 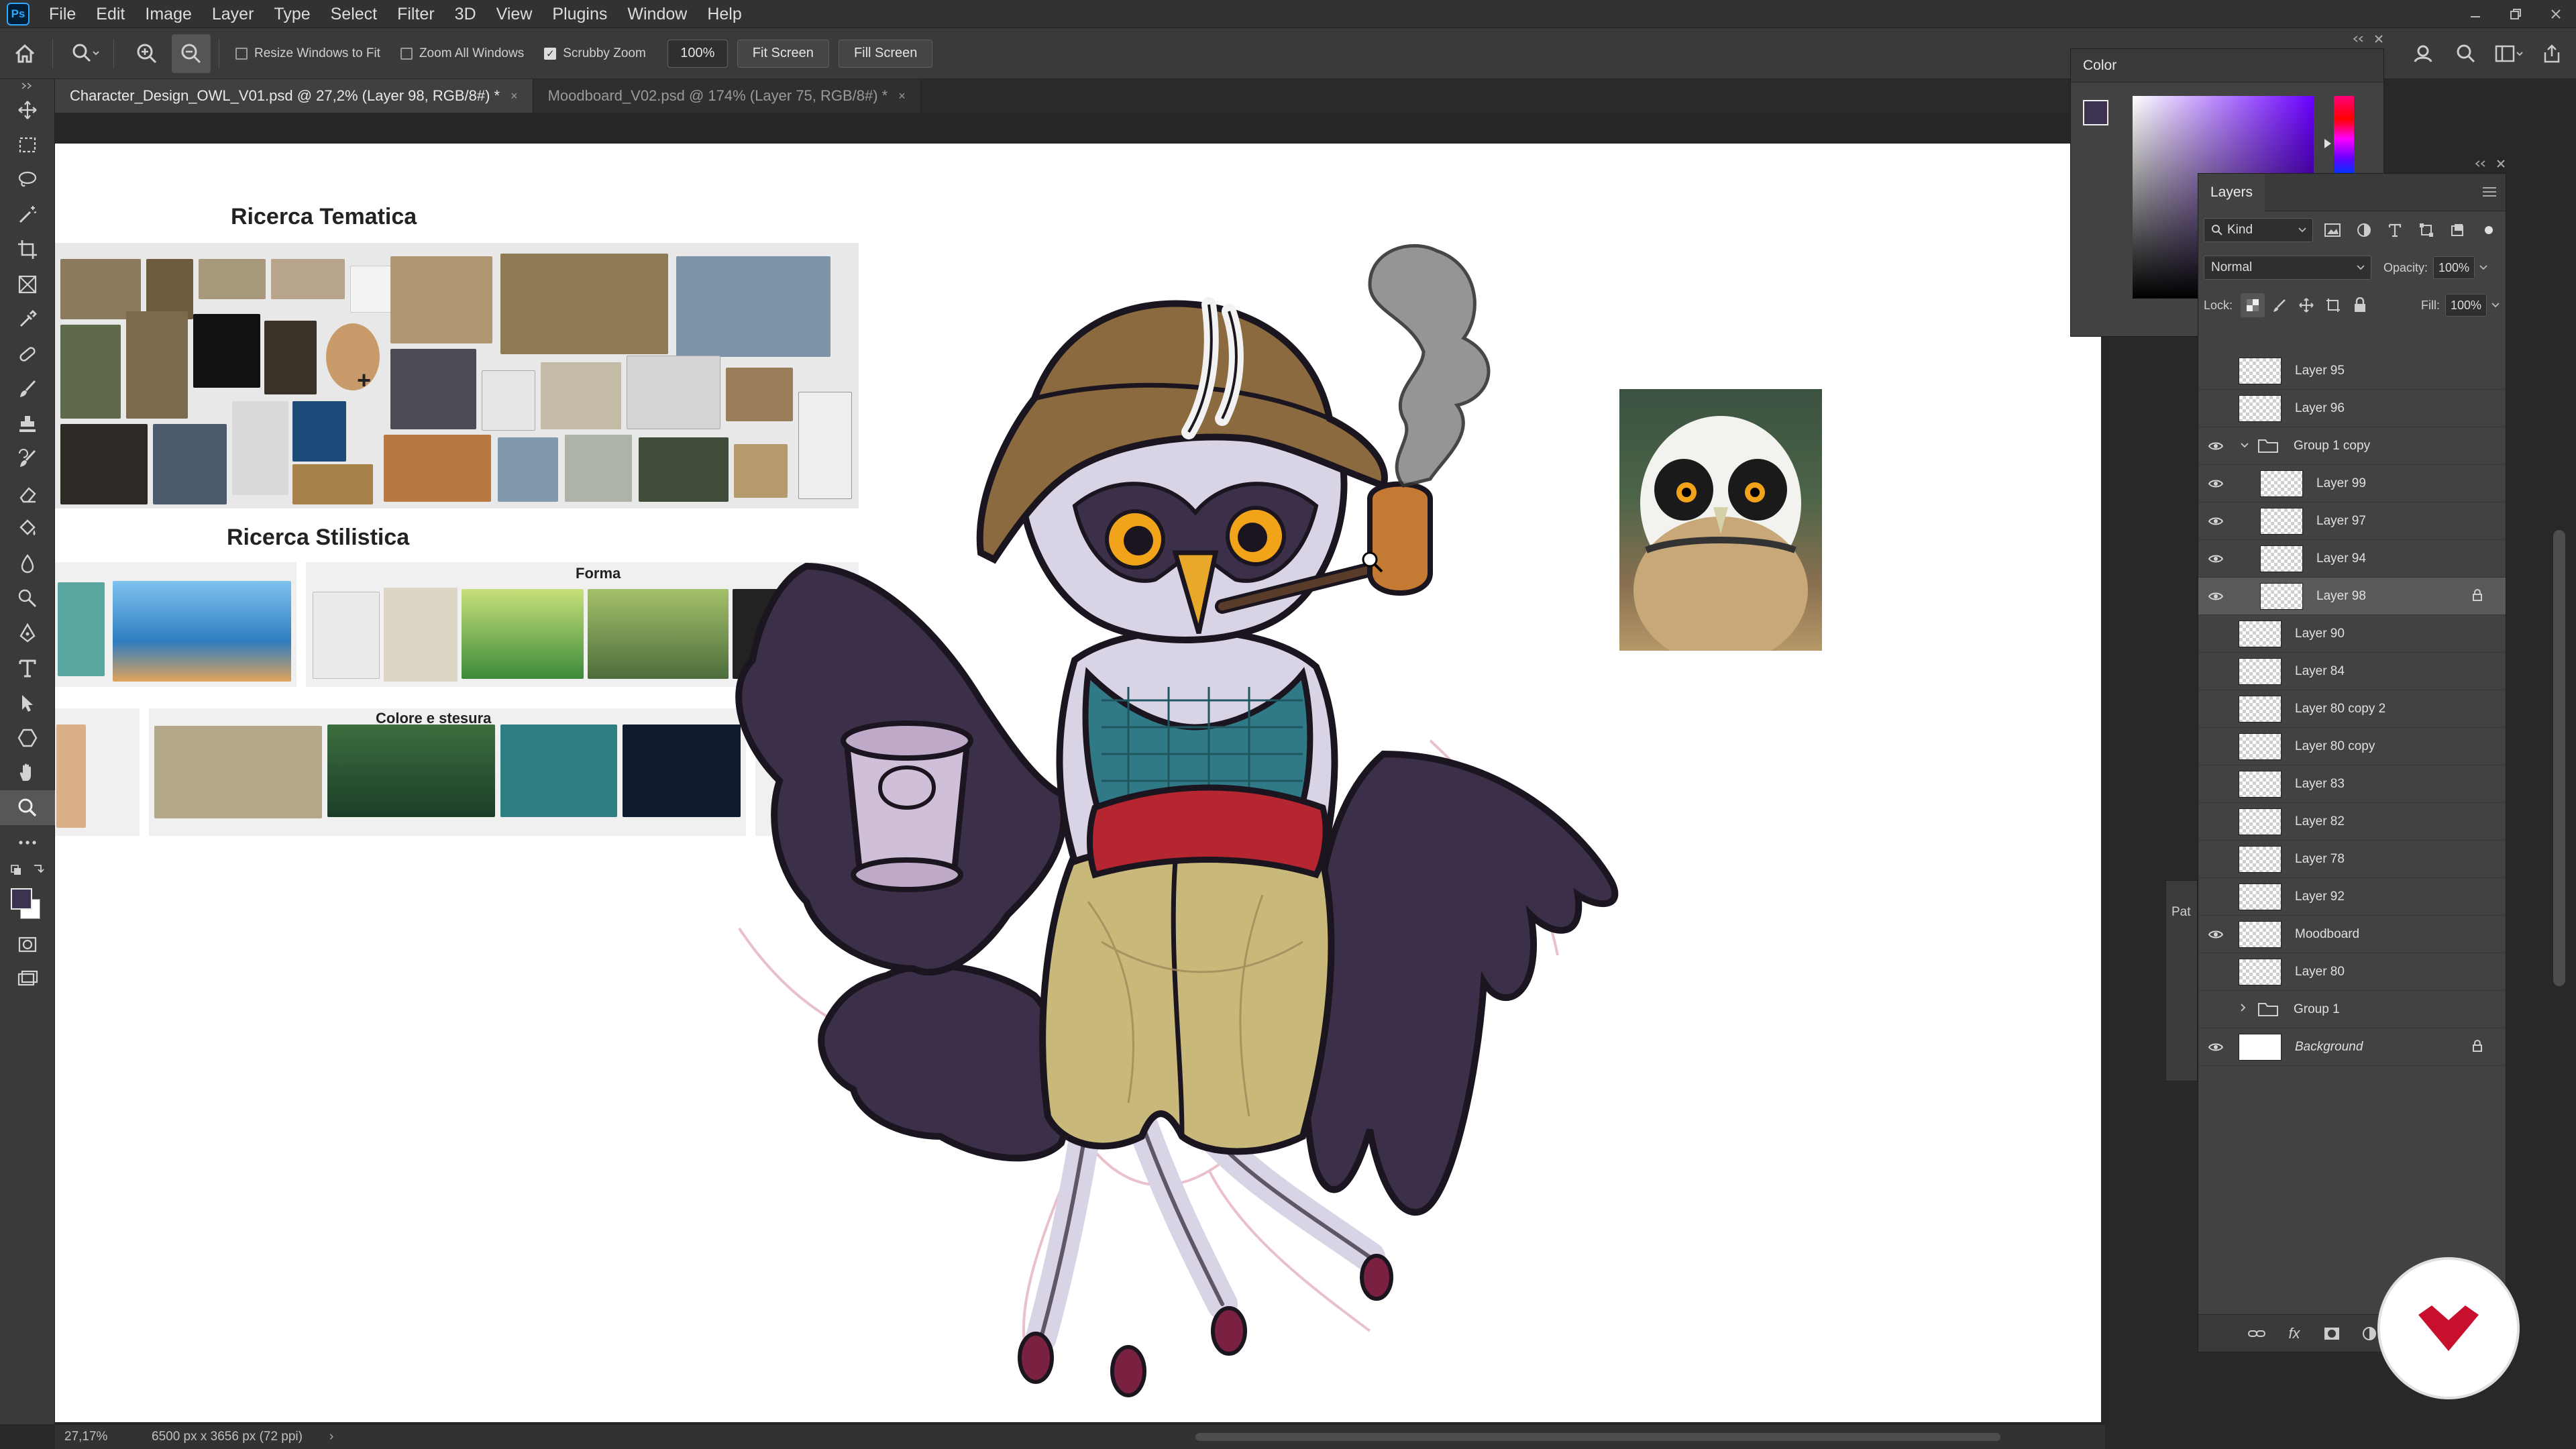 I want to click on vertical-scrollbar, so click(x=2559, y=758).